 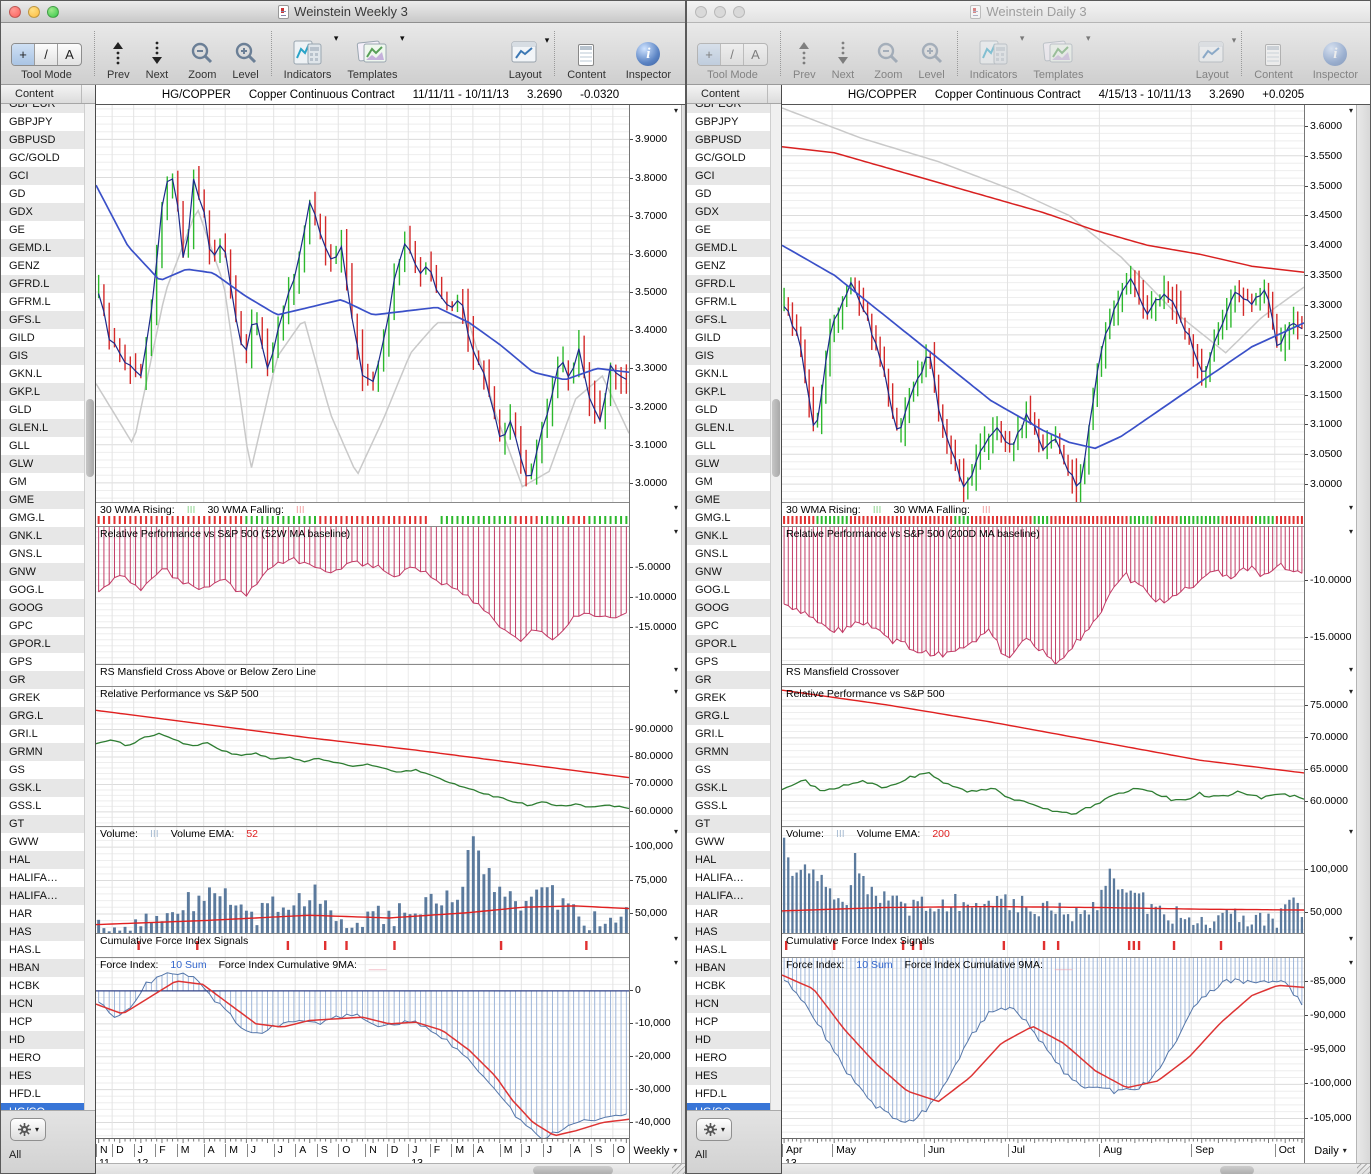 What do you see at coordinates (1237, 1170) in the screenshot?
I see `hscroll-thumb` at bounding box center [1237, 1170].